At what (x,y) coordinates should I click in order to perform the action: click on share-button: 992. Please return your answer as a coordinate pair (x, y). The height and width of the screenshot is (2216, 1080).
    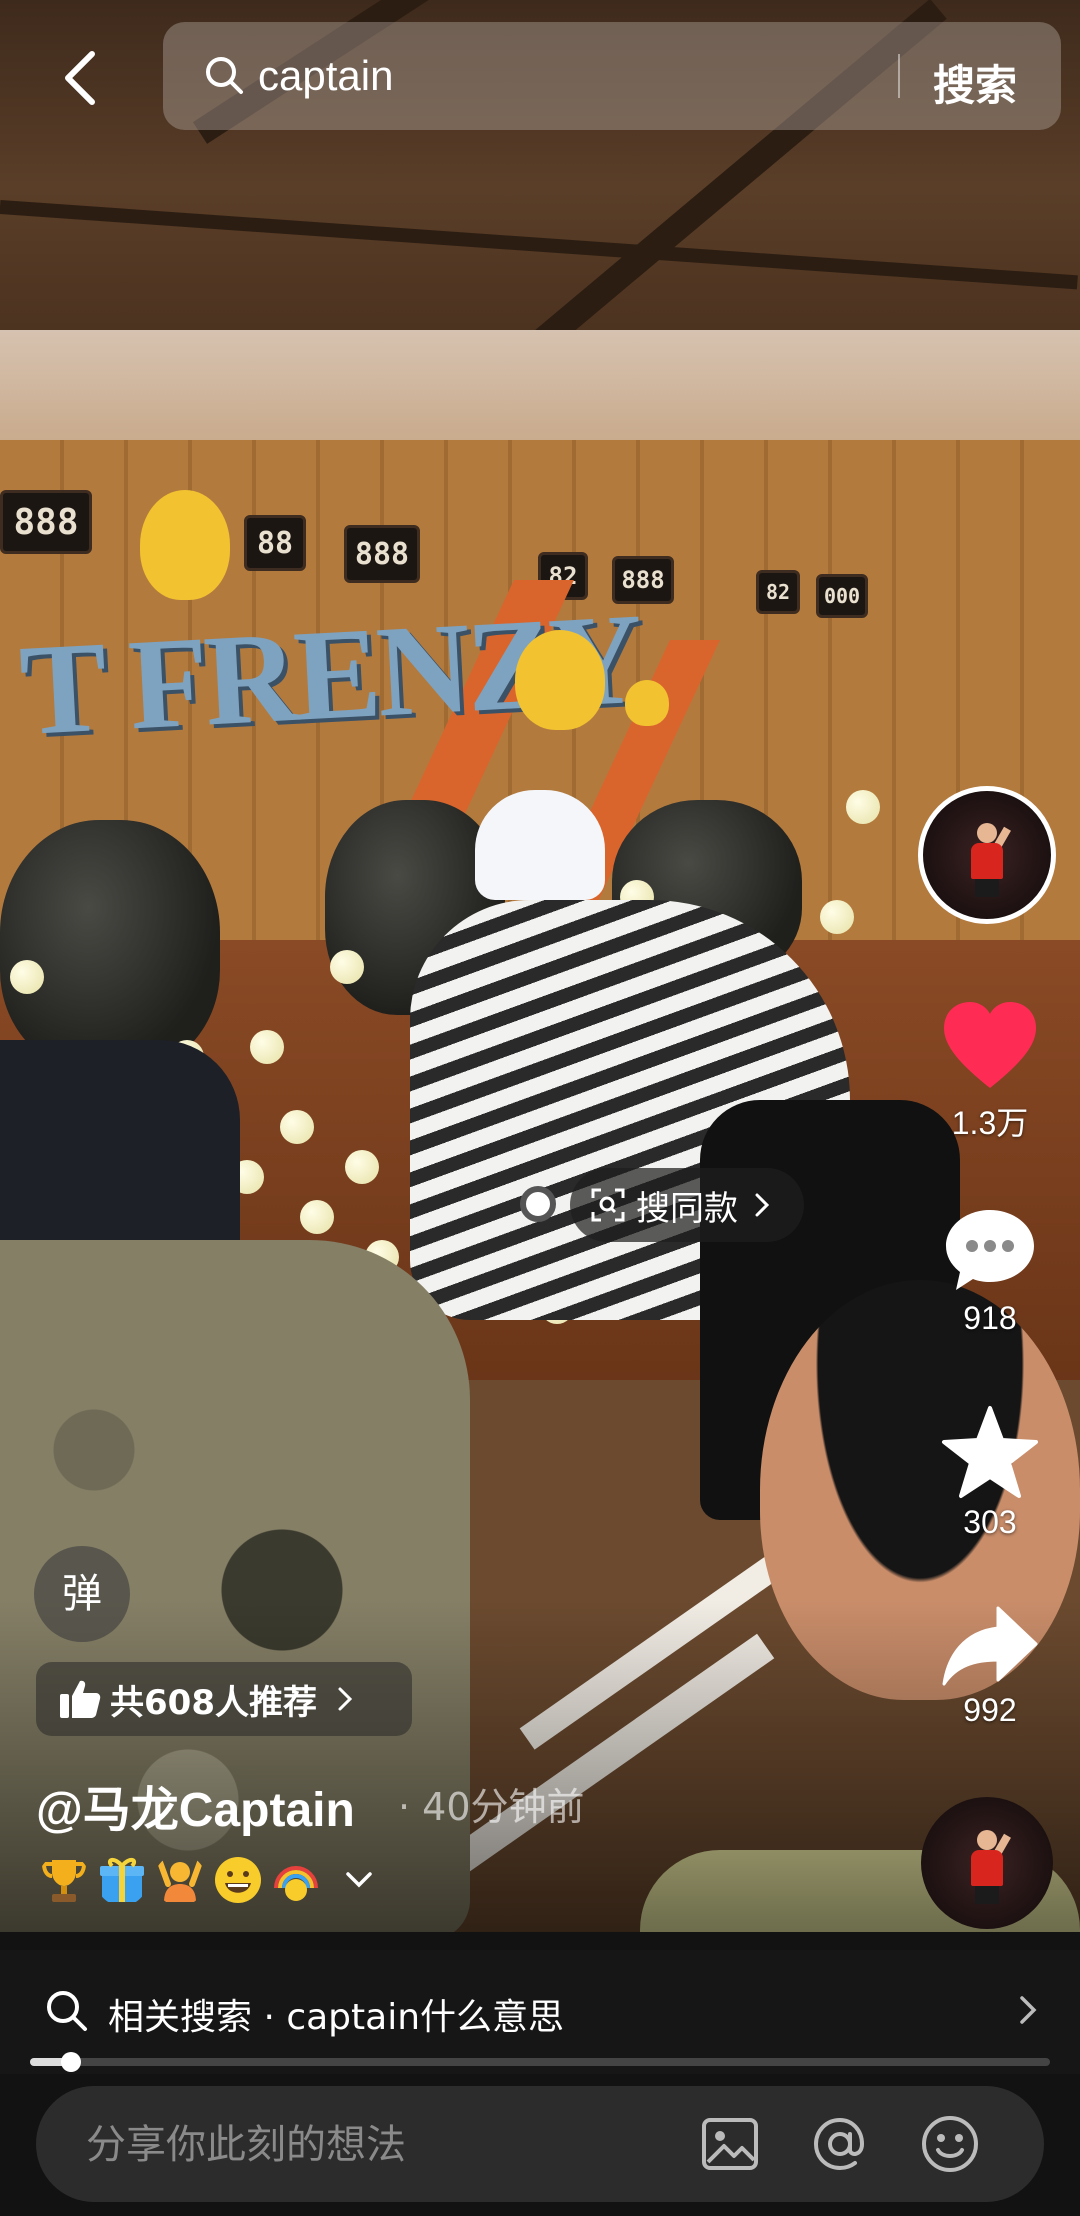
    Looking at the image, I should click on (990, 1666).